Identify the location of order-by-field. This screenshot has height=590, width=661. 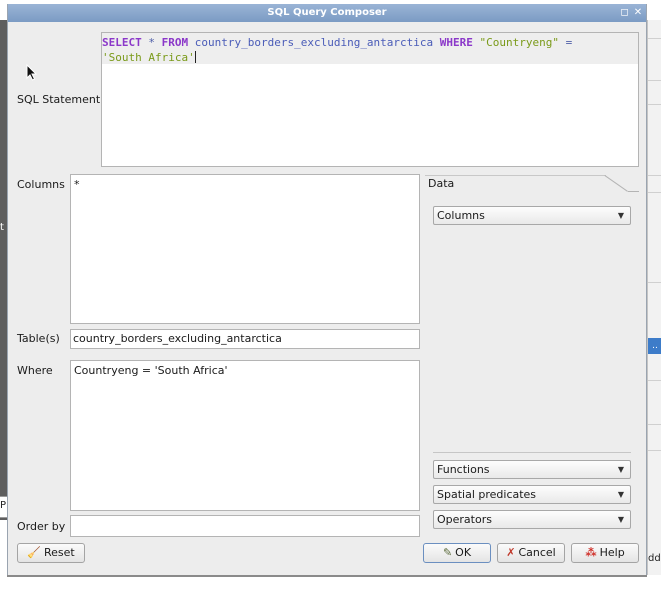
(245, 526).